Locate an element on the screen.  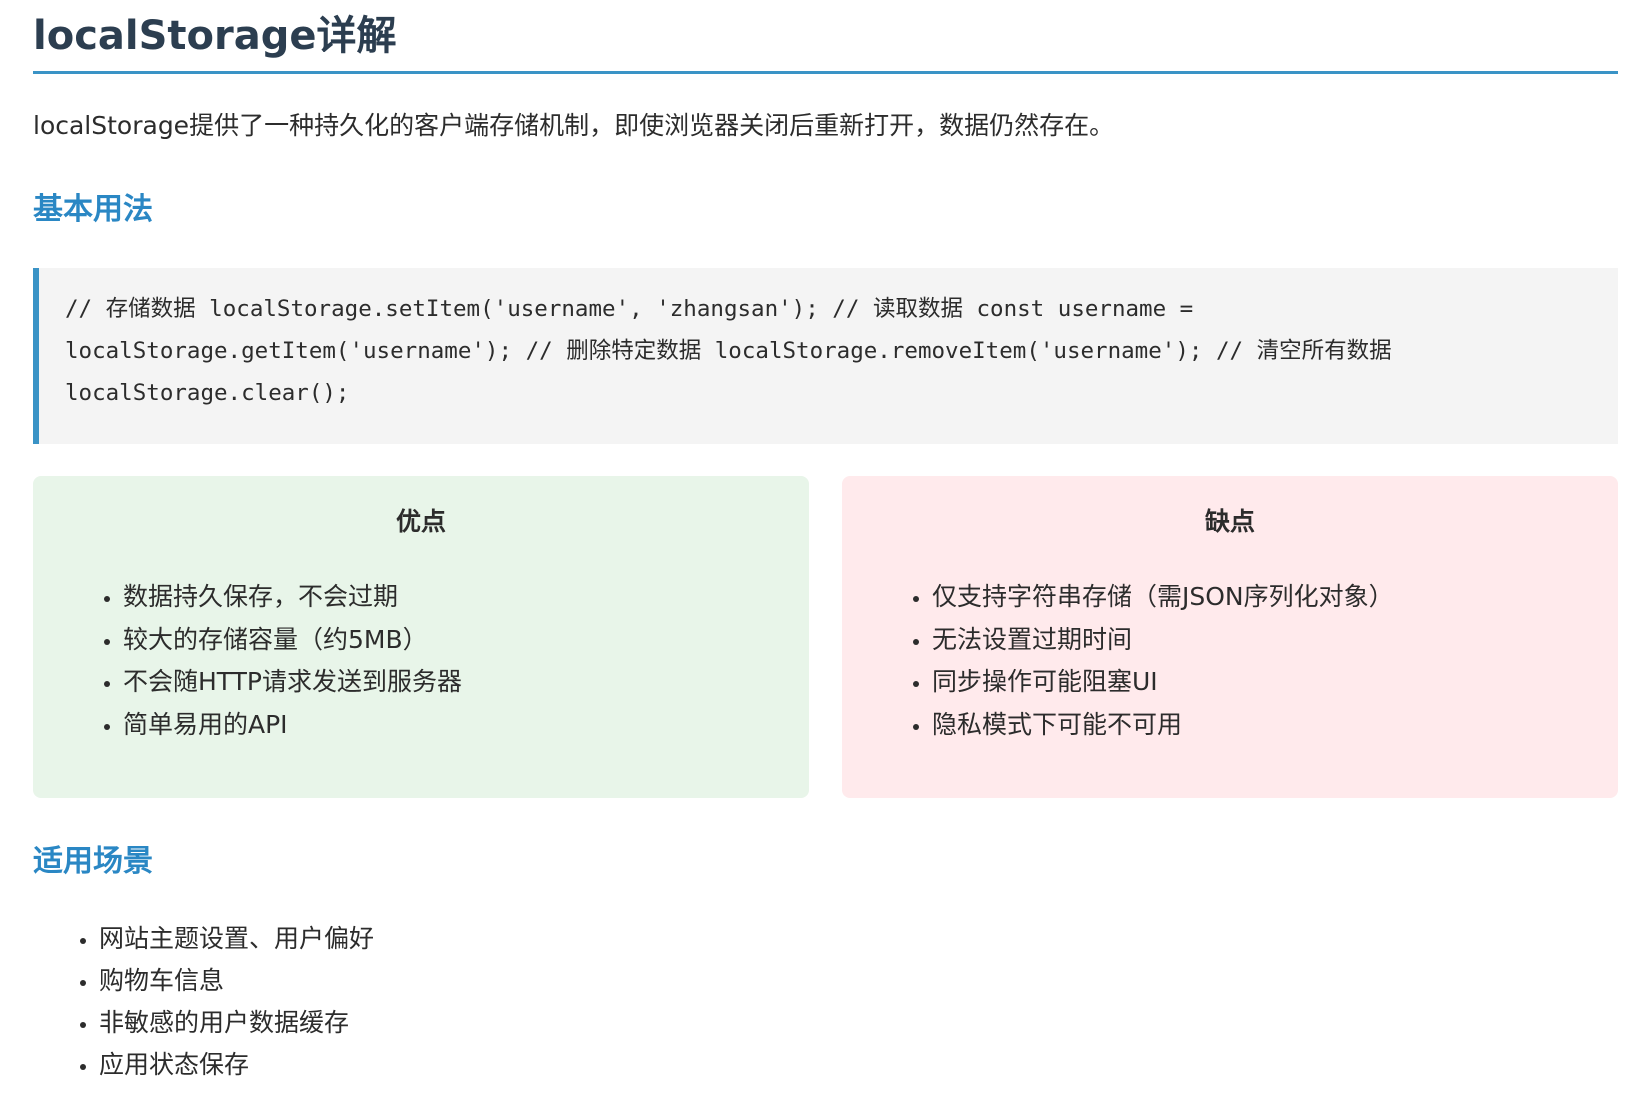
list-item: 仅支持字符串存储（需JSON序列化对象） is located at coordinates (1275, 597).